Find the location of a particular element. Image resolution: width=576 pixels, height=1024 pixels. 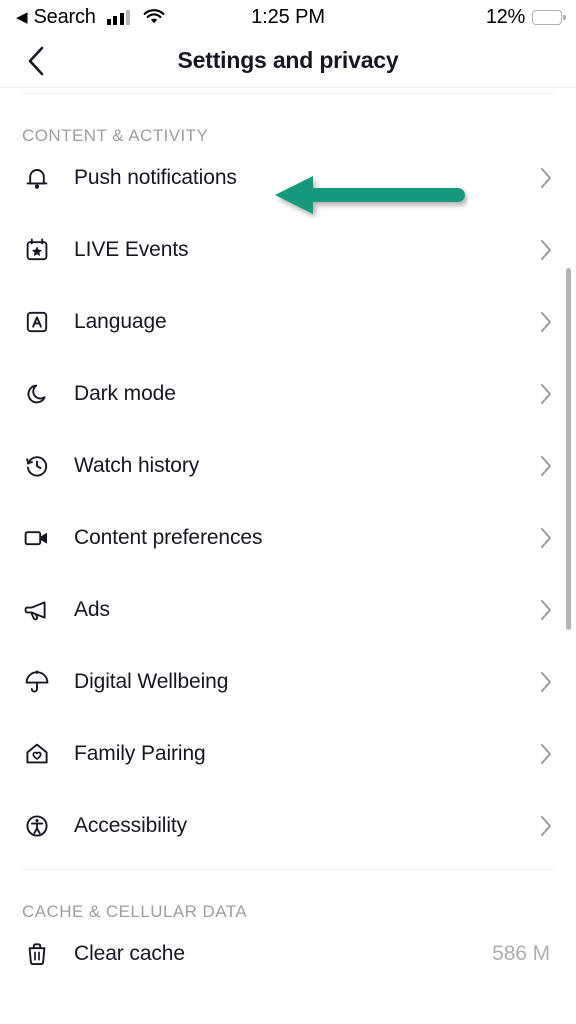

section-header-content-activity: CONTENT & ACTIVITY is located at coordinates (115, 135).